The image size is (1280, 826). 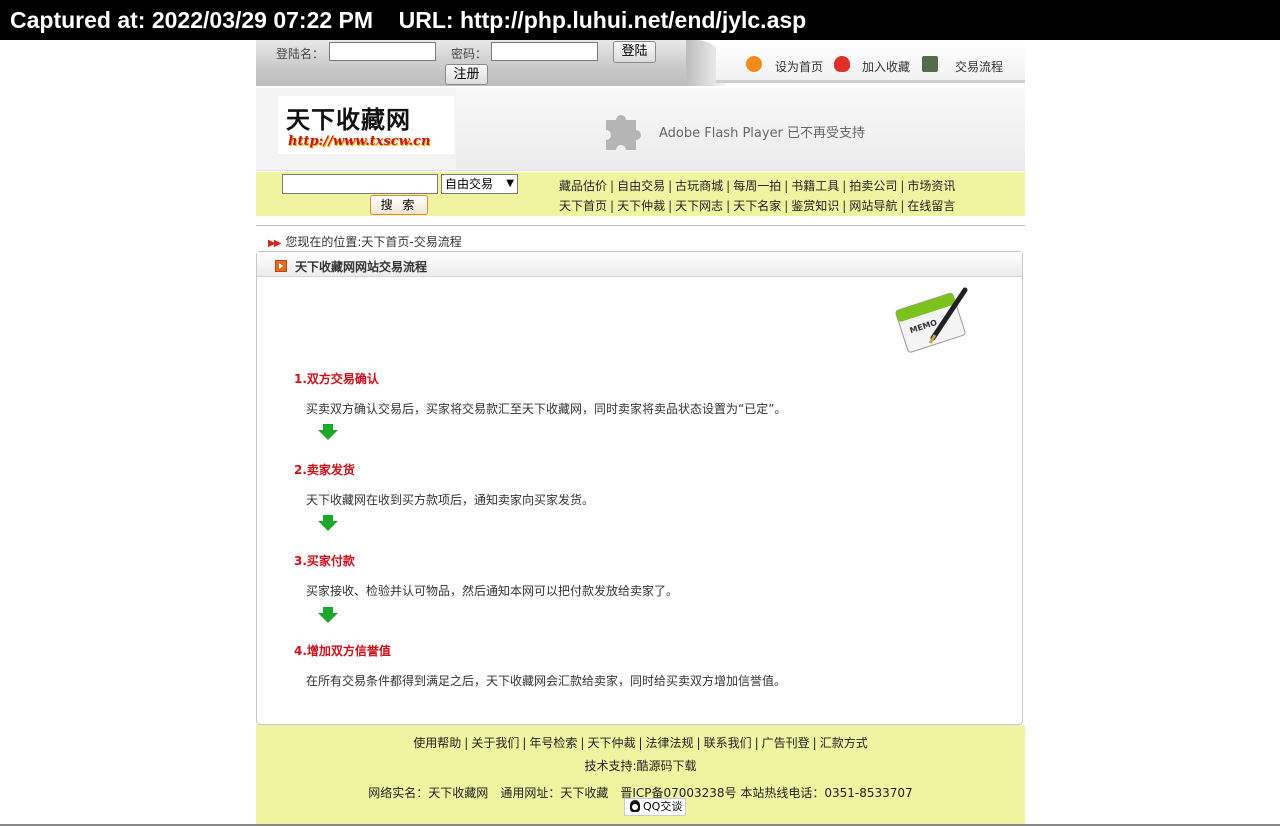 I want to click on step-2-desc: 天下收藏网在收到买方款项后，通知卖家向买家发货。, so click(x=450, y=500).